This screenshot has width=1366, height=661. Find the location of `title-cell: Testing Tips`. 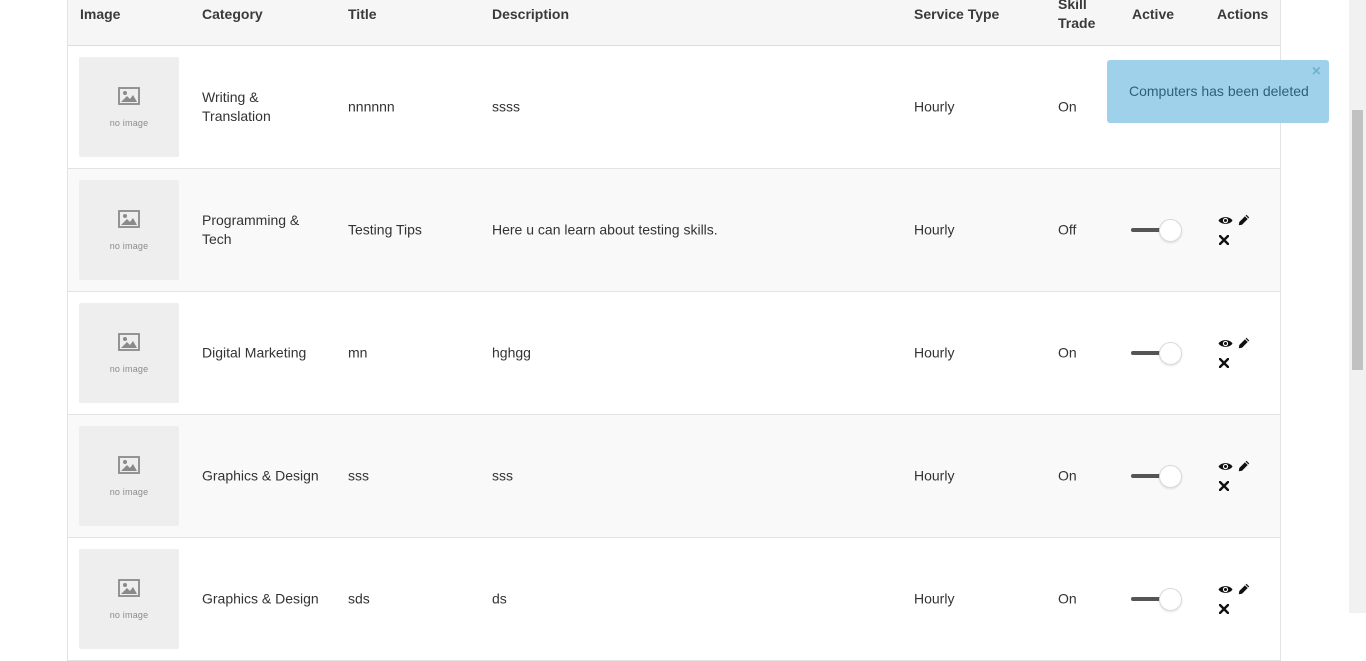

title-cell: Testing Tips is located at coordinates (385, 229).